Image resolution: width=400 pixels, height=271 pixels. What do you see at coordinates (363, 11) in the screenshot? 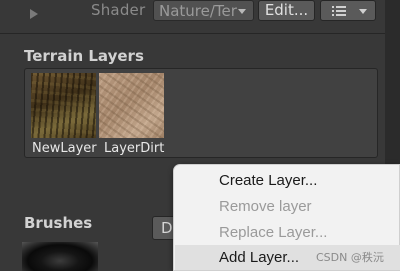
I see `chevron-down-icon` at bounding box center [363, 11].